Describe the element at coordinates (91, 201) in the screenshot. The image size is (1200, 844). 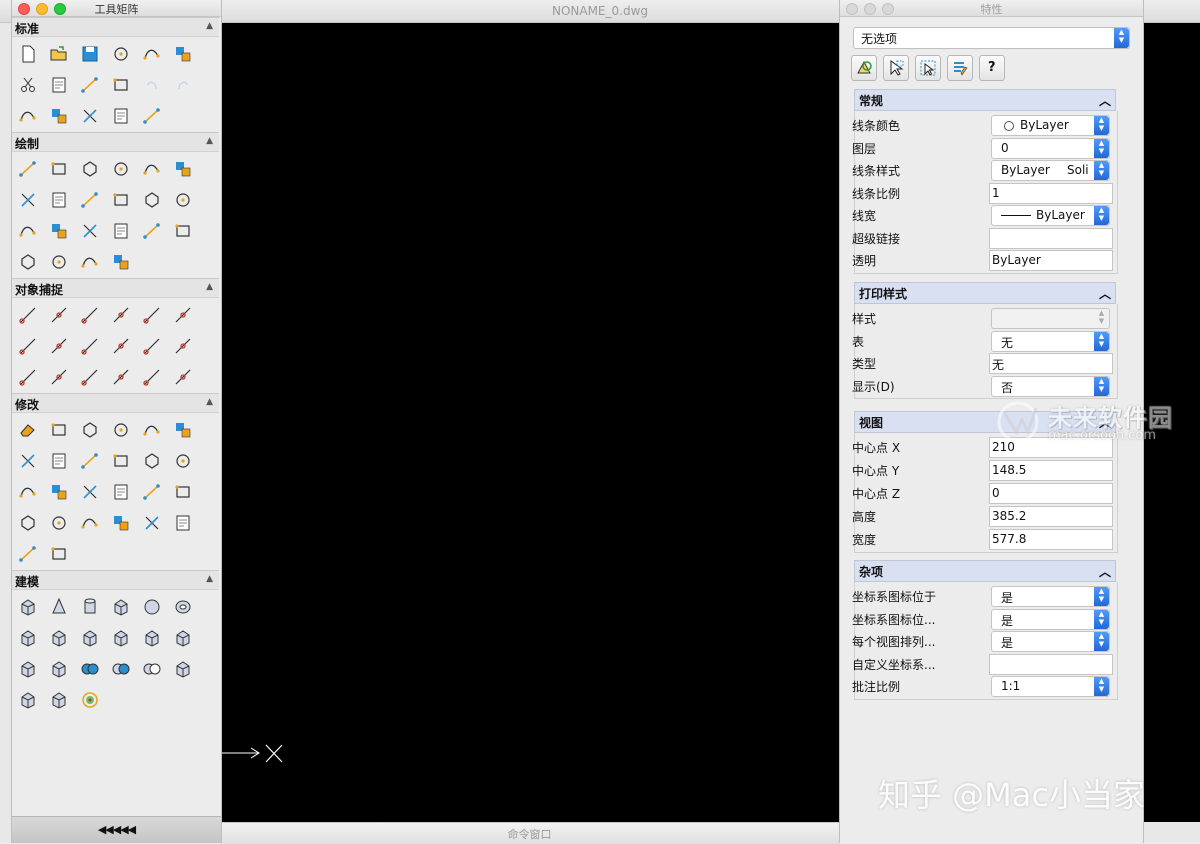
I see `donut-tool` at that location.